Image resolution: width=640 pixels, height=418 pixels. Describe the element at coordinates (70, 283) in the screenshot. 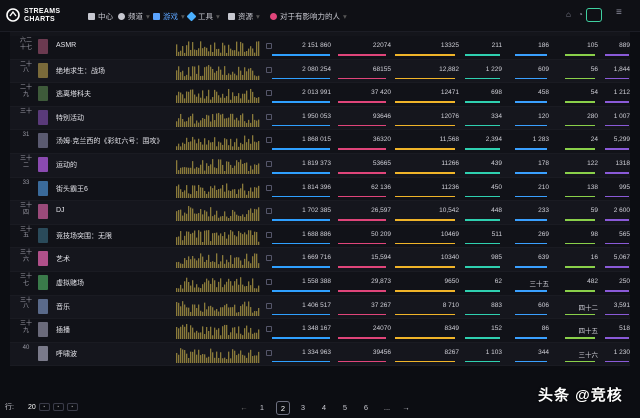

I see `game-name-link: 虚拟赌场` at that location.